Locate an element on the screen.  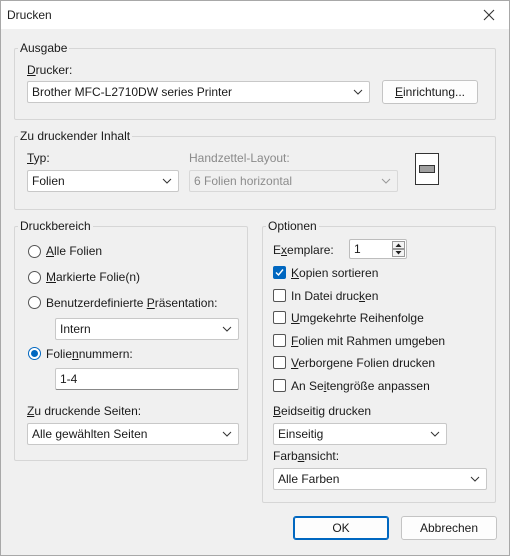
fit-to-page-checkbox is located at coordinates (279, 385).